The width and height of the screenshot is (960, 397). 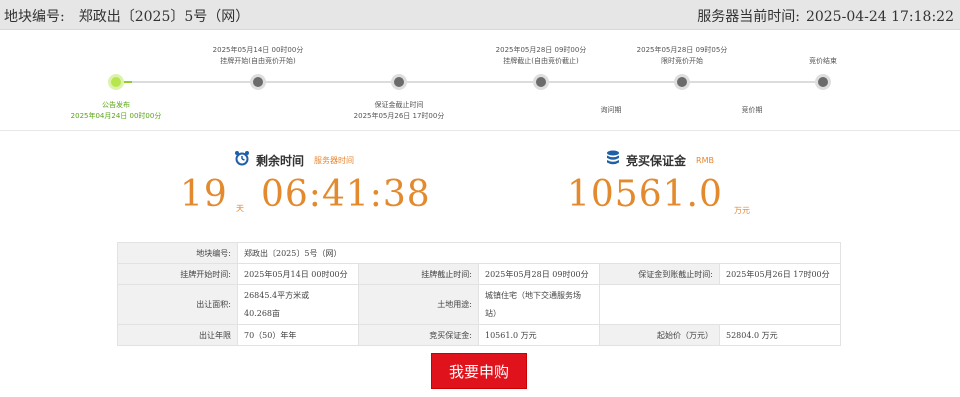 I want to click on info-label-deposit-deadline: 保证金到账截止时间:, so click(x=659, y=274).